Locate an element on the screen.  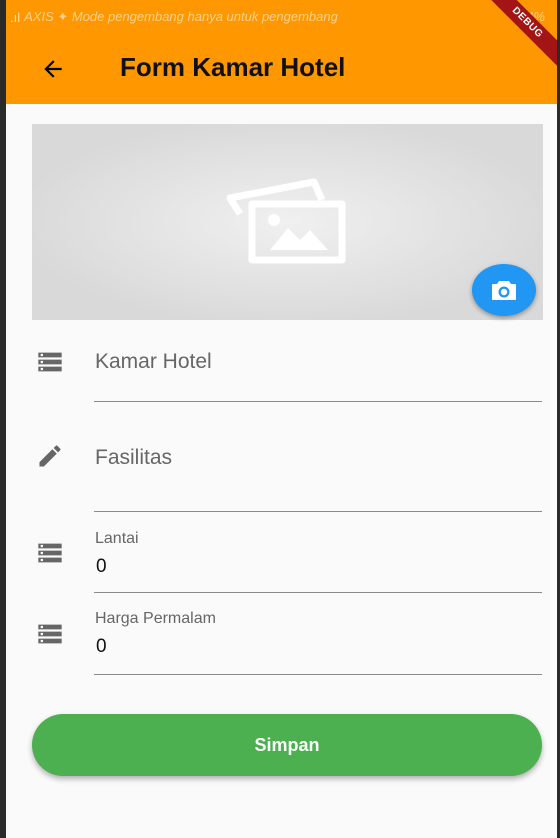
lantai-label: Lantai is located at coordinates (117, 538).